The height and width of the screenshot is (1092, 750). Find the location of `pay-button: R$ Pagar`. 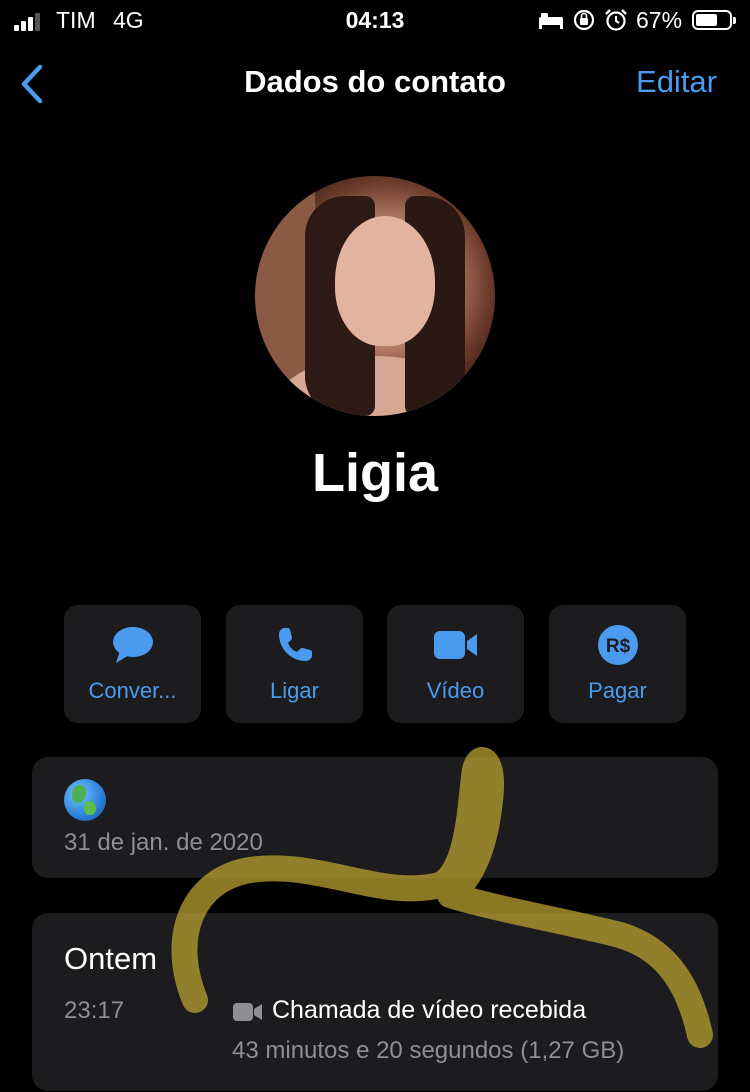

pay-button: R$ Pagar is located at coordinates (617, 664).